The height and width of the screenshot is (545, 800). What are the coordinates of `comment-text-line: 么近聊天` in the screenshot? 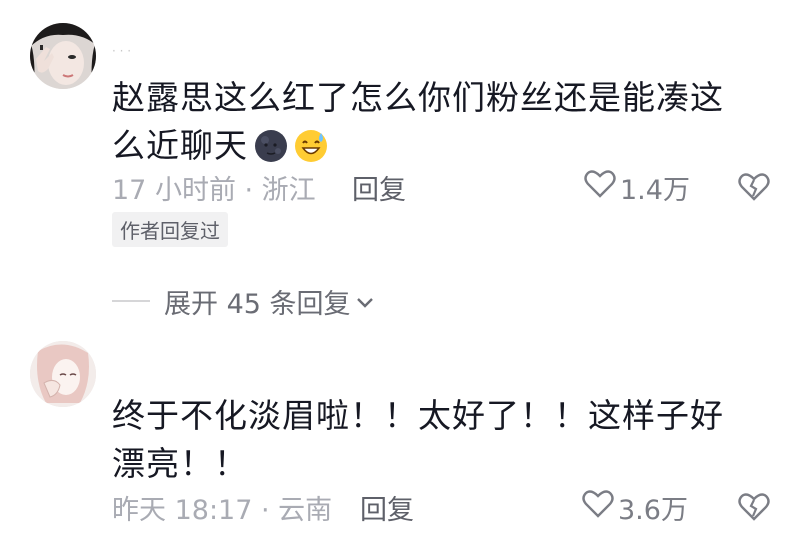 It's located at (180, 145).